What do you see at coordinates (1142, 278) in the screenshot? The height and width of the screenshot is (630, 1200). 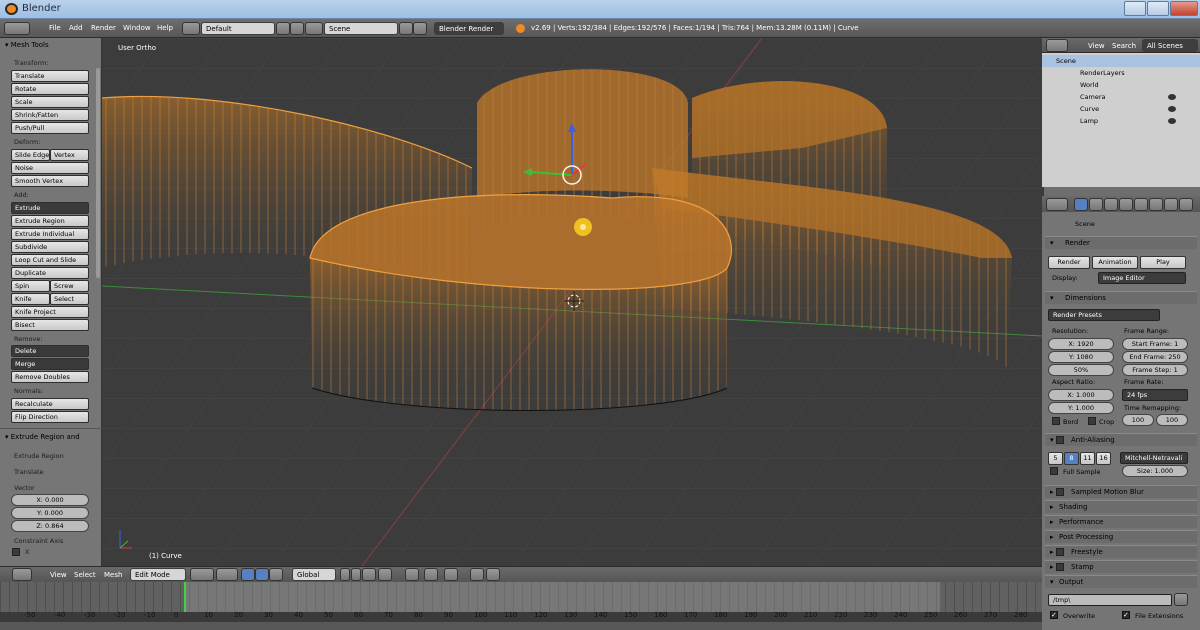 I see `display-select: Image Editor` at bounding box center [1142, 278].